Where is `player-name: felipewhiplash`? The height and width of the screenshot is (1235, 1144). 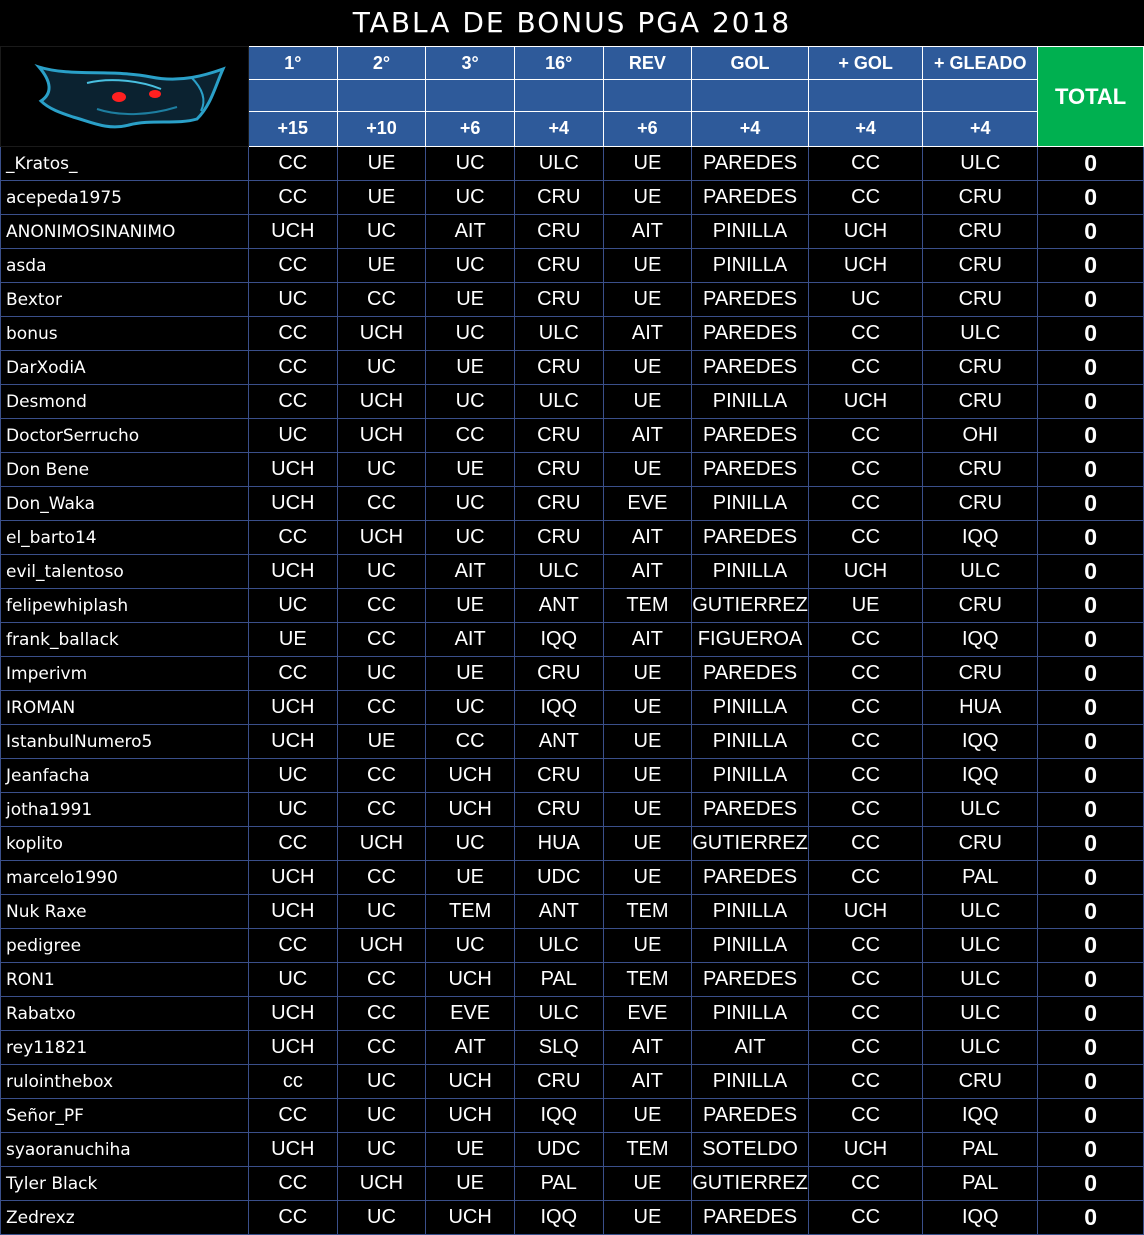 player-name: felipewhiplash is located at coordinates (124, 605).